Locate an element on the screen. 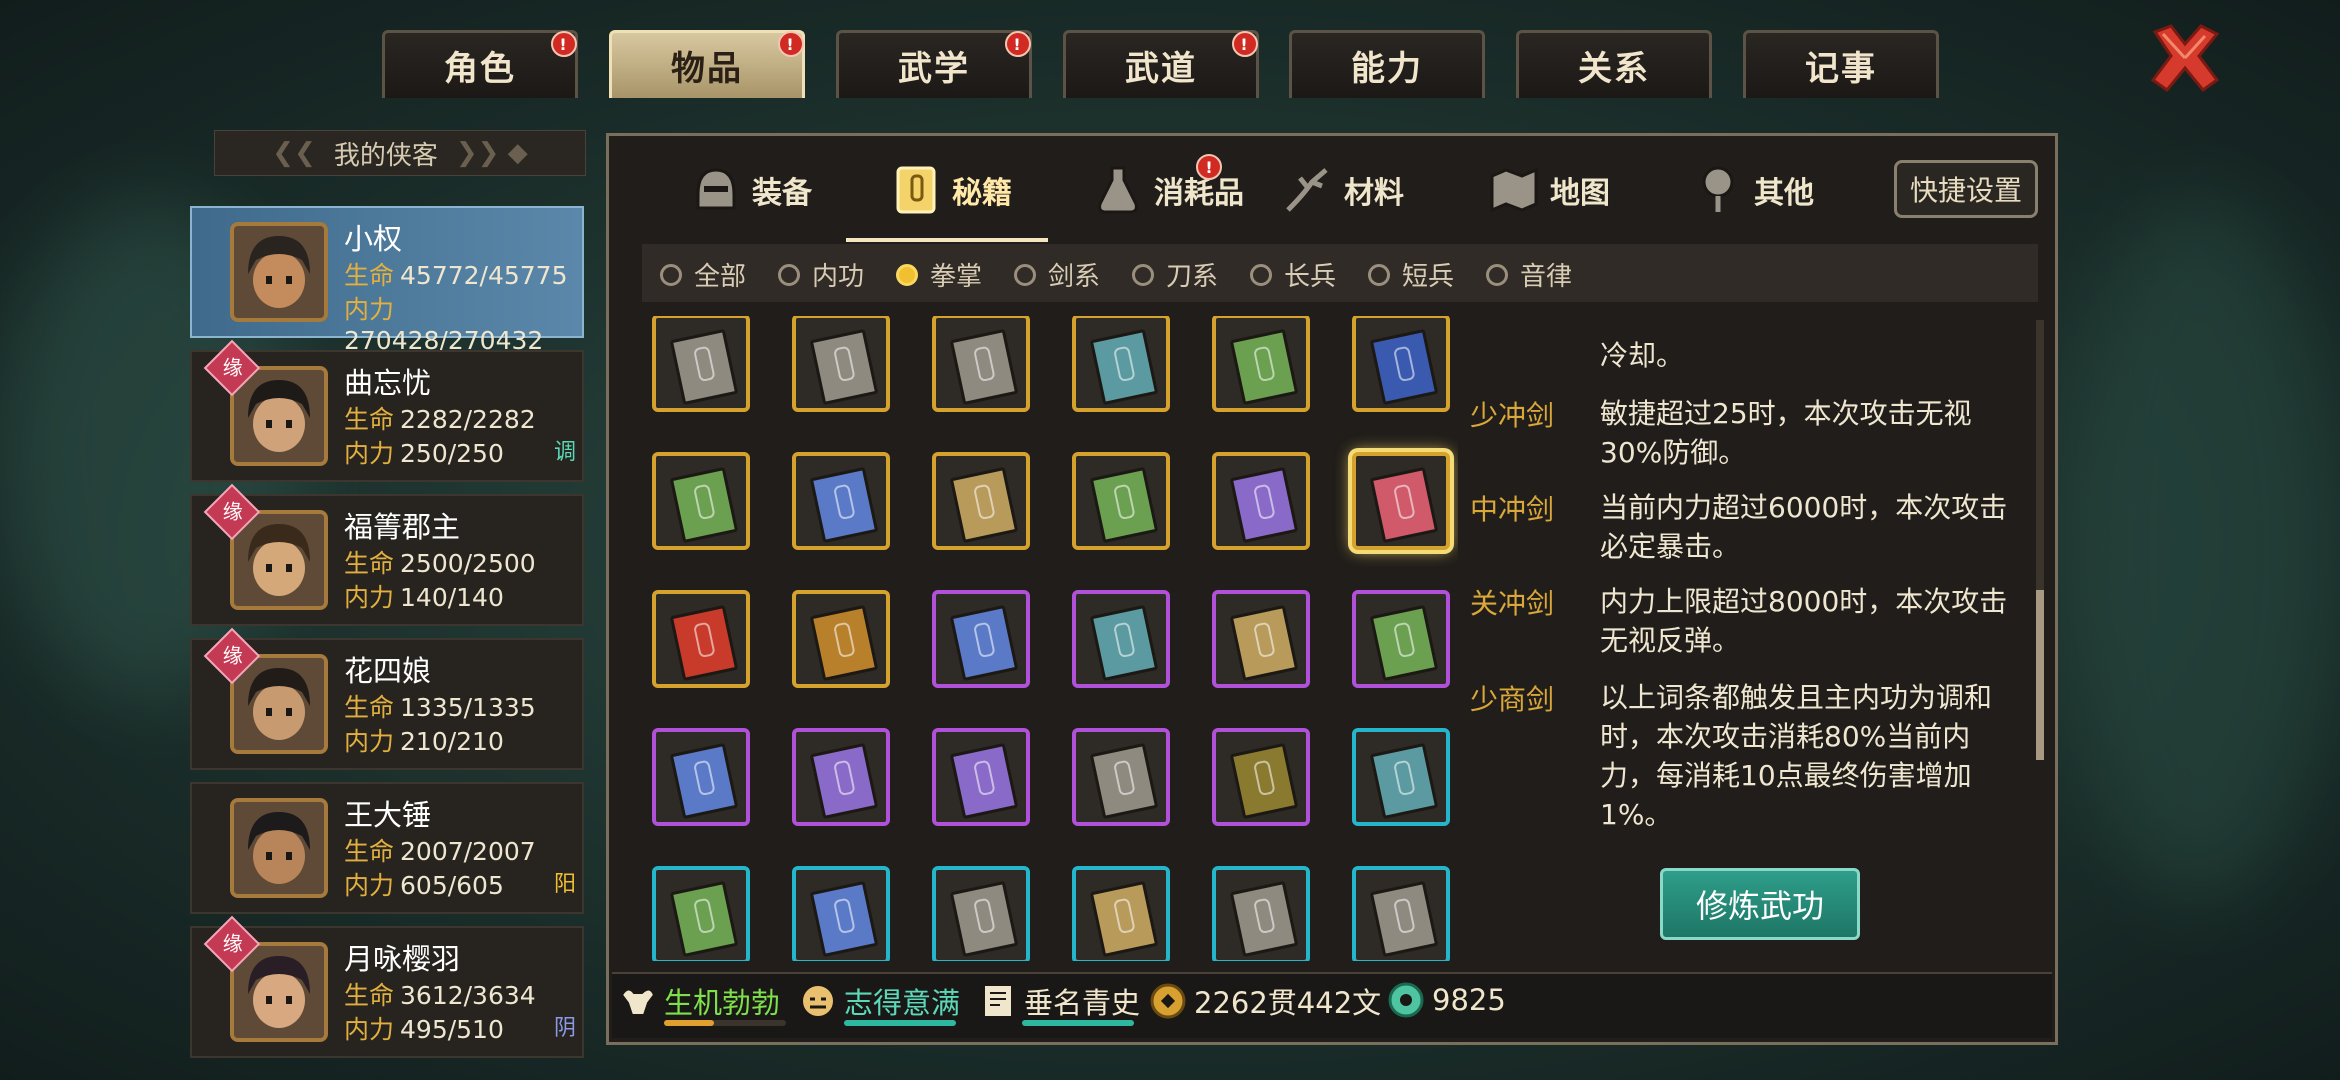 The width and height of the screenshot is (2340, 1080). alert-badge-icon: ! is located at coordinates (1018, 44).